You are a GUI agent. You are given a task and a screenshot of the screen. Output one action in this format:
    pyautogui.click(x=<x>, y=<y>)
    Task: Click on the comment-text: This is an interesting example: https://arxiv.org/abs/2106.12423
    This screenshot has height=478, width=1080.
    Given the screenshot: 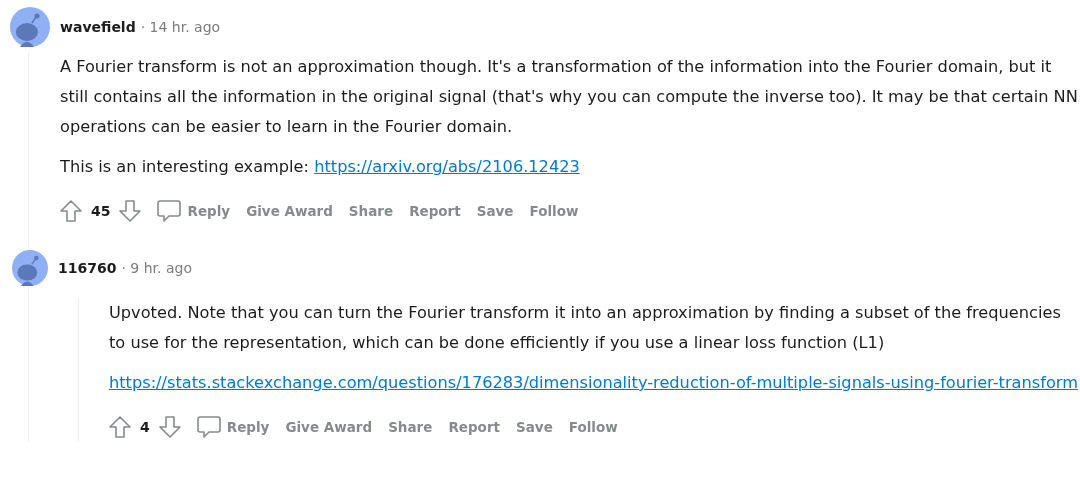 What is the action you would take?
    pyautogui.click(x=320, y=167)
    